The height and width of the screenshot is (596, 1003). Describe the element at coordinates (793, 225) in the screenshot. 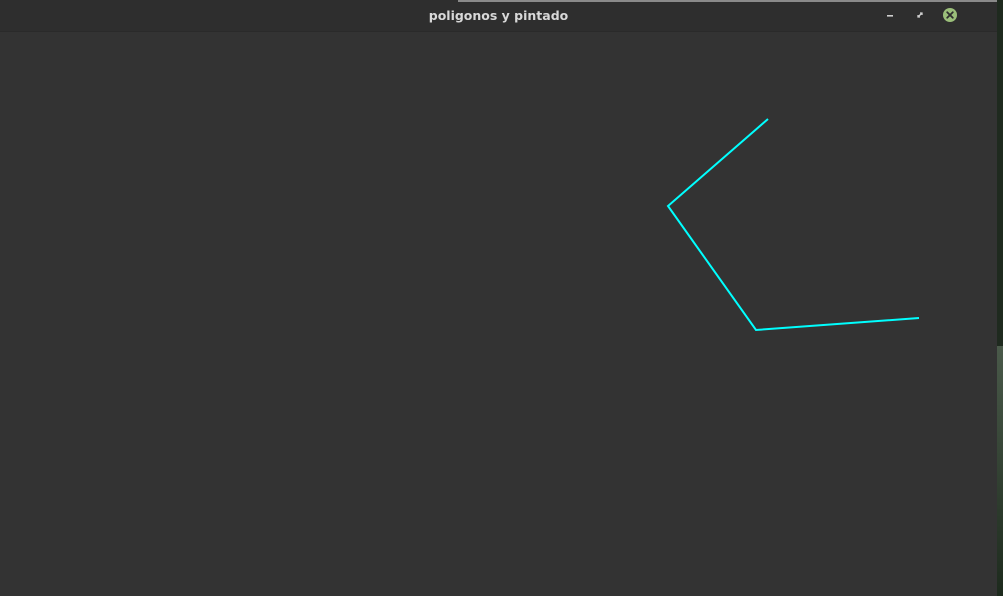

I see `cyan-polyline` at that location.